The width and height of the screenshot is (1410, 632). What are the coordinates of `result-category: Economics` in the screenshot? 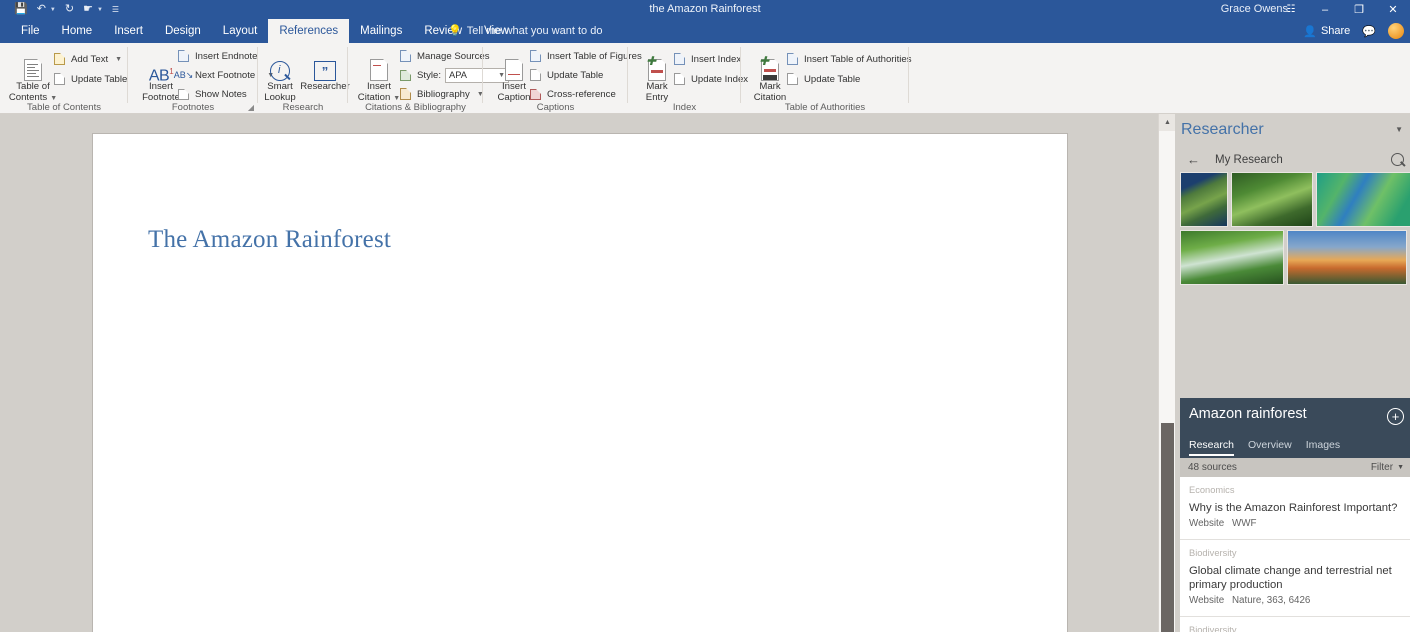 It's located at (1212, 490).